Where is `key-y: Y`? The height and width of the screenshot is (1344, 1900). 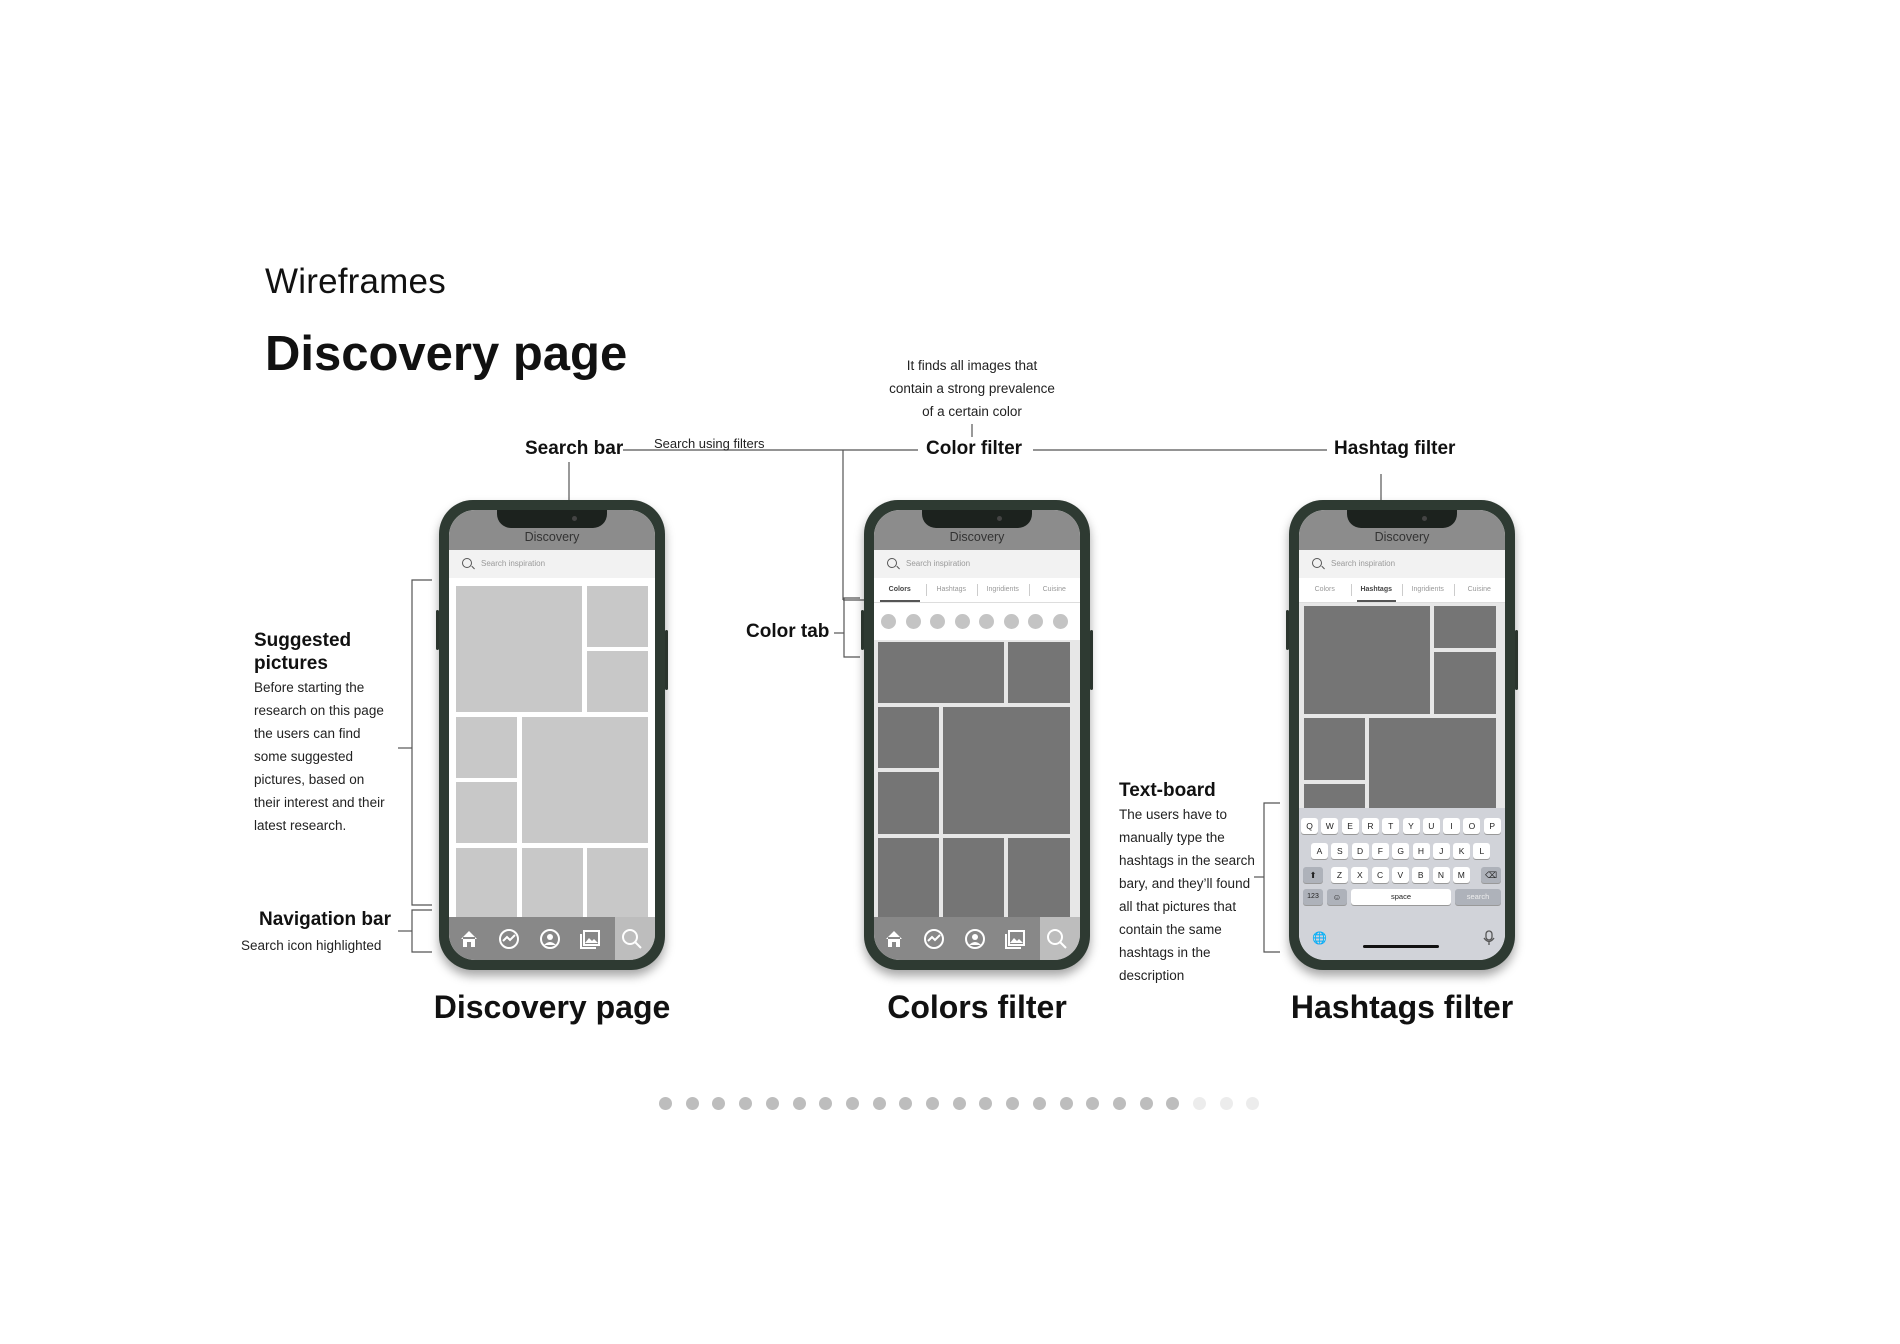
key-y: Y is located at coordinates (1411, 826).